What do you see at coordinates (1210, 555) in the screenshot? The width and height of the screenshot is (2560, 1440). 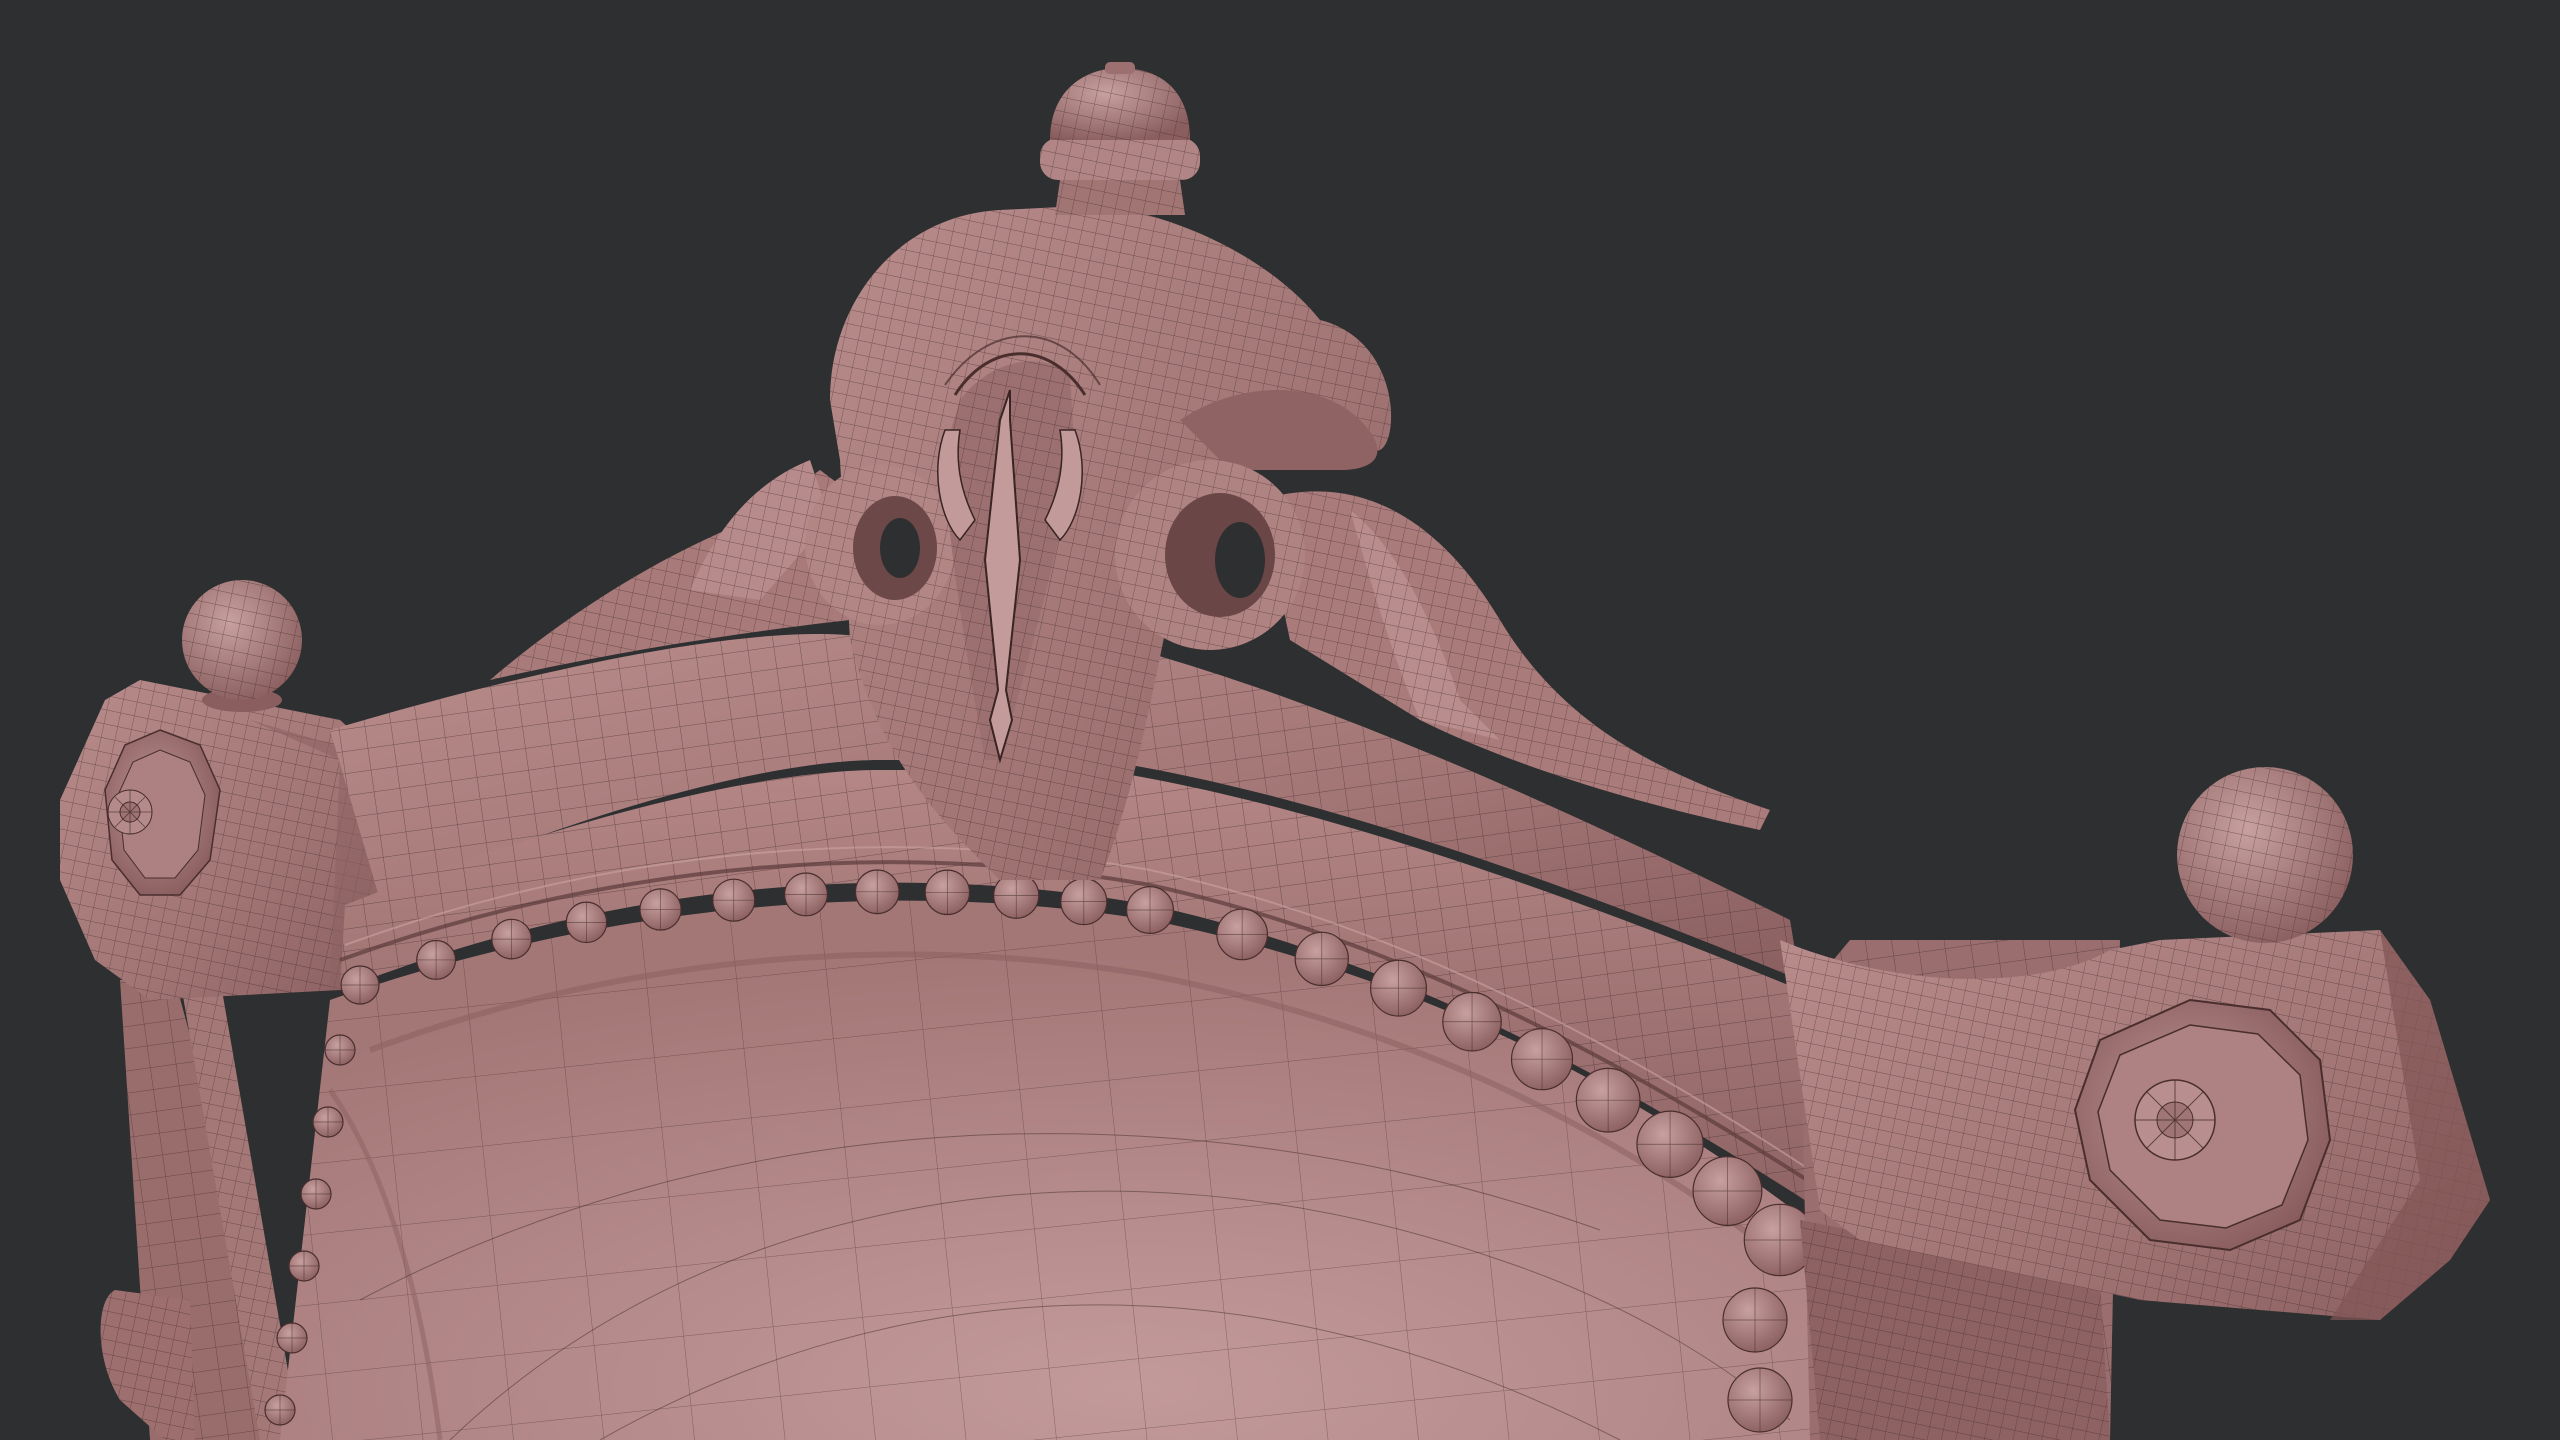 I see `right-scroll` at bounding box center [1210, 555].